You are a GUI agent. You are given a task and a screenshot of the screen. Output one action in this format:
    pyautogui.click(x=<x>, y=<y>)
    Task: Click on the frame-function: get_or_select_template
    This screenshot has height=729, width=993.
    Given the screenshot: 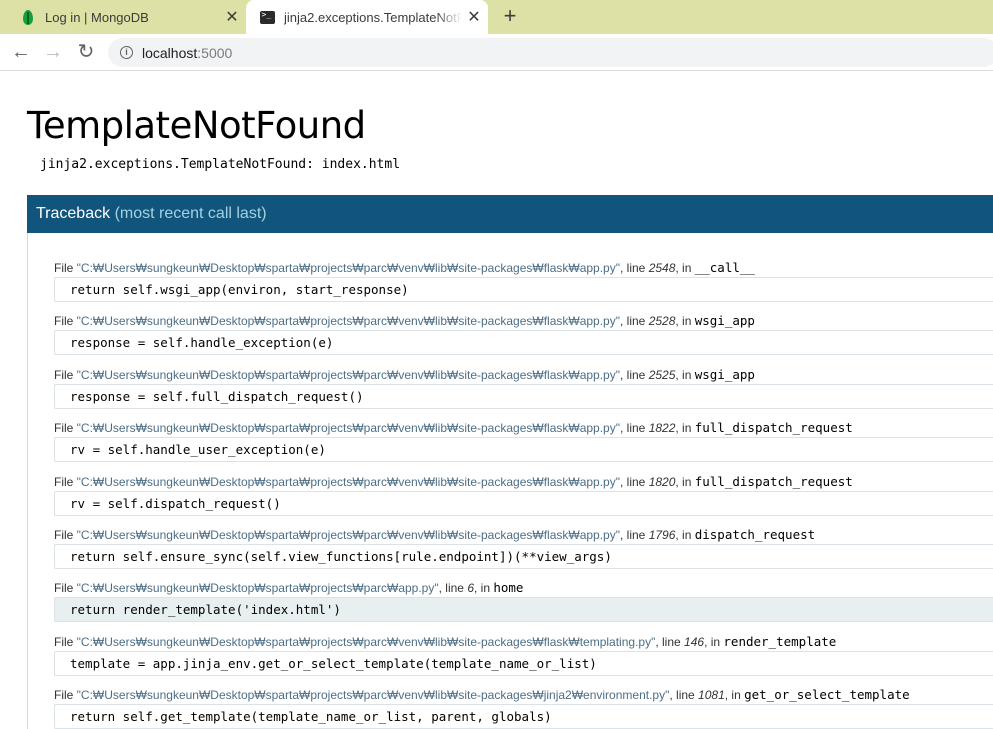 What is the action you would take?
    pyautogui.click(x=827, y=695)
    